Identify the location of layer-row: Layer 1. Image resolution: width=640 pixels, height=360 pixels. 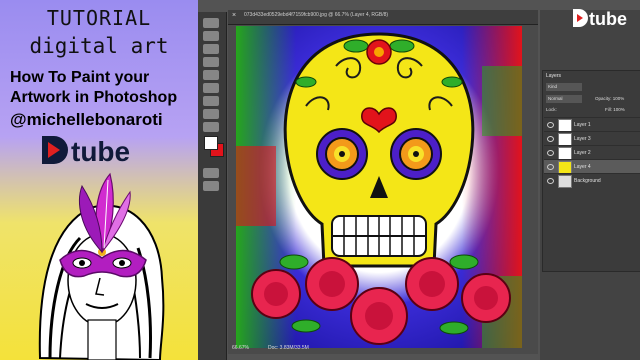
(592, 124).